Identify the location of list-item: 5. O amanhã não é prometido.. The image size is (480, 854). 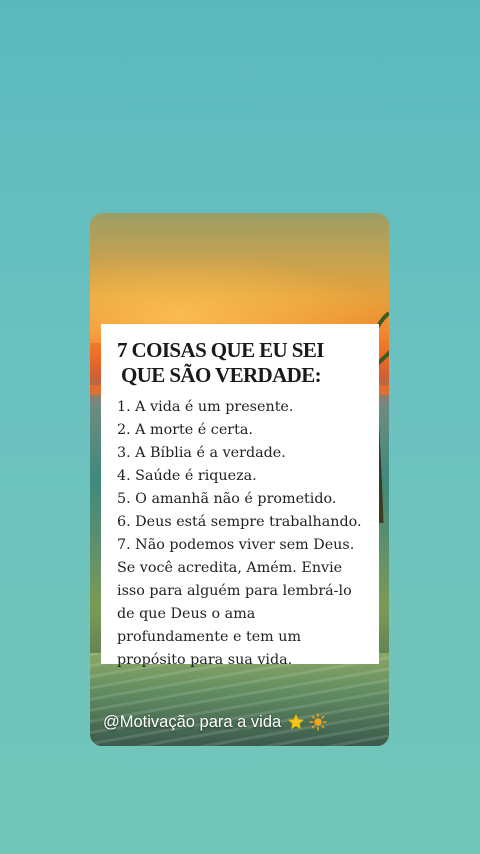
(227, 499).